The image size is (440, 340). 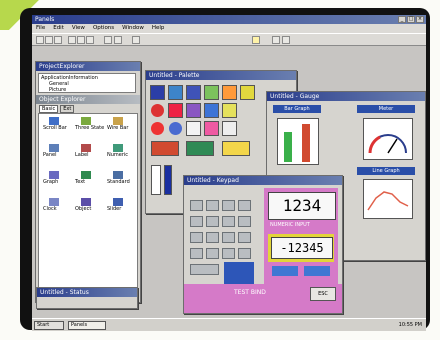 I want to click on taskbar-item-panels: Panels, so click(x=87, y=325).